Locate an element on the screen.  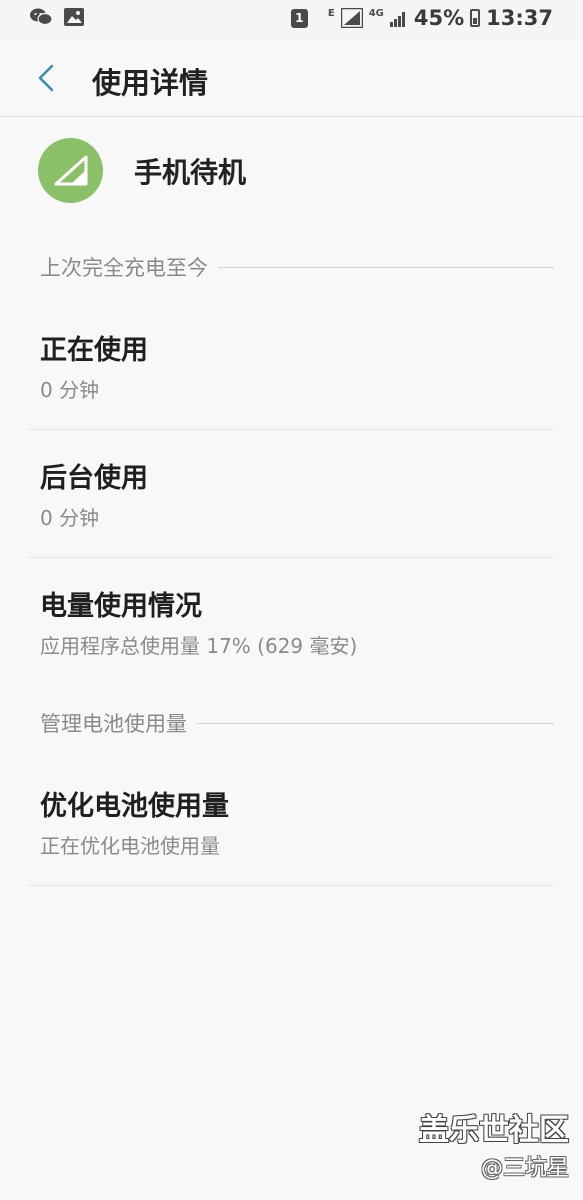
list-item-power-usage: 电量使用情况 应用程序总使用量 17% (629 毫安) is located at coordinates (291, 621).